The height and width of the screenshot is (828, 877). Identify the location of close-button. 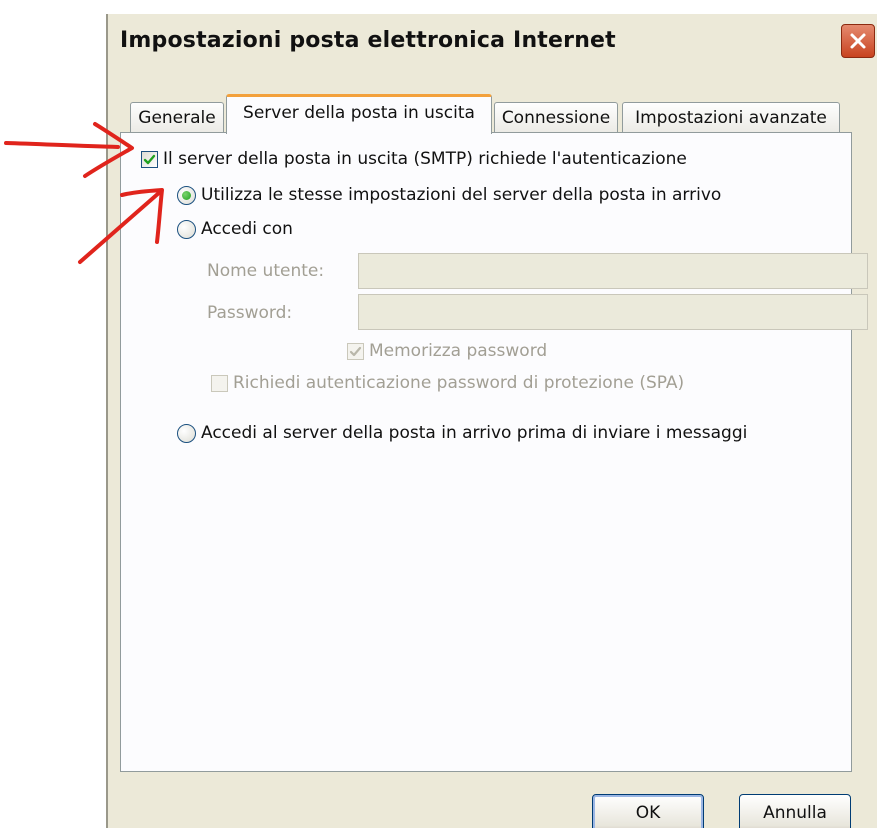
(858, 41).